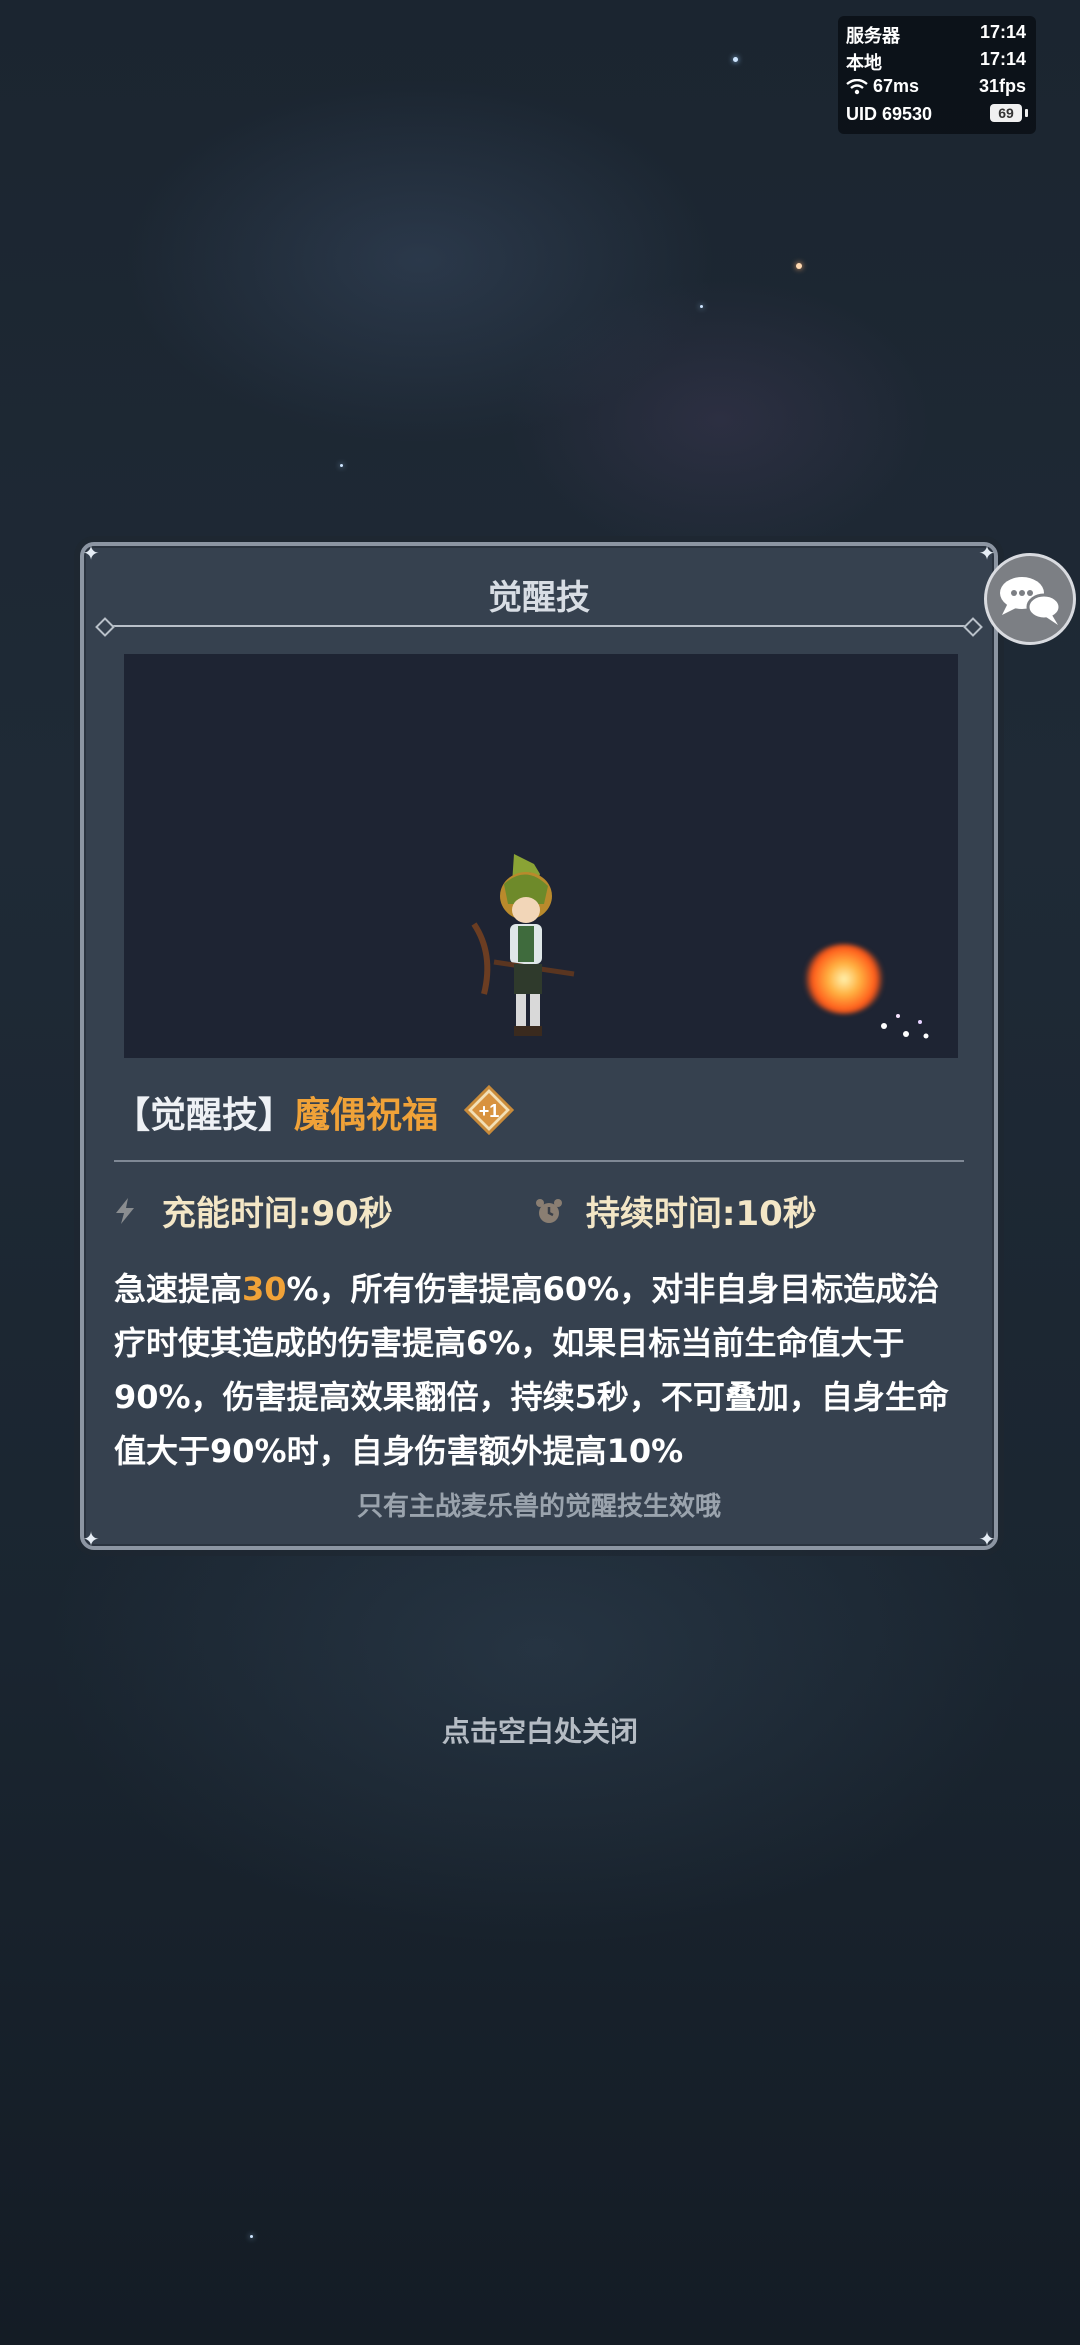  I want to click on duration-label: 持续时间:10秒, so click(701, 1214).